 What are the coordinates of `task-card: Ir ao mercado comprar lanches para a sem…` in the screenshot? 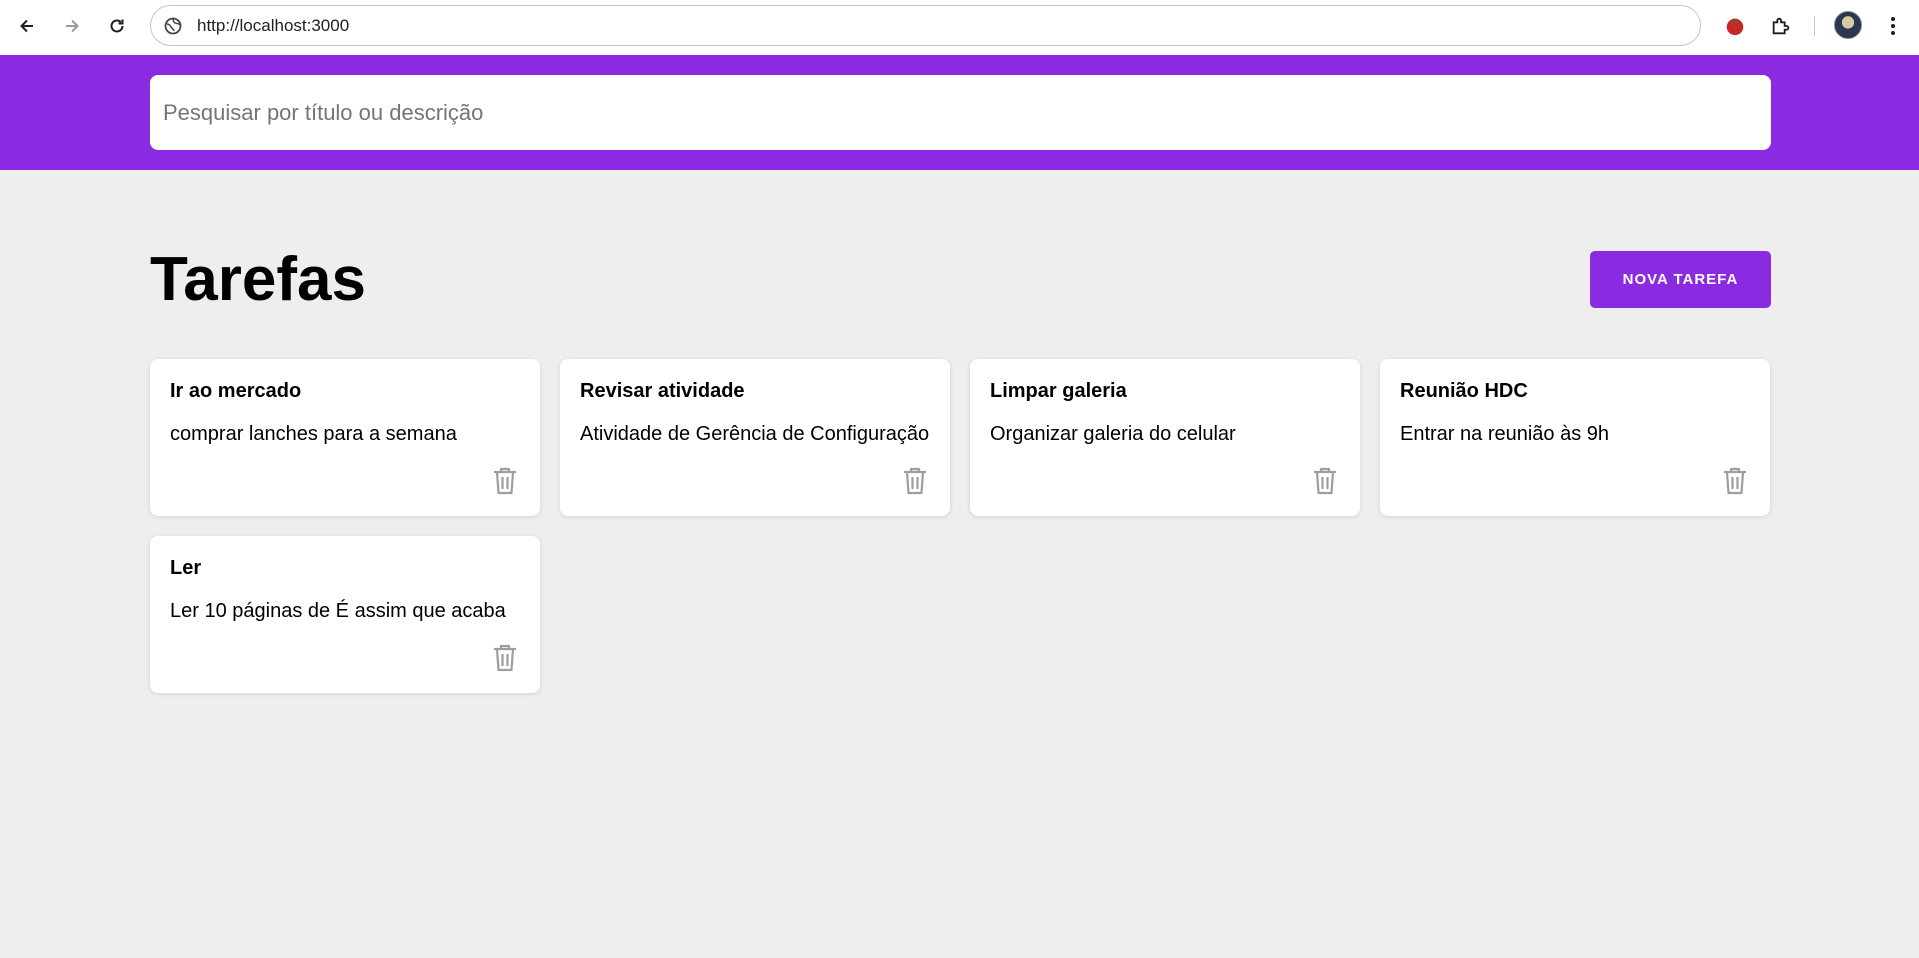 It's located at (345, 437).